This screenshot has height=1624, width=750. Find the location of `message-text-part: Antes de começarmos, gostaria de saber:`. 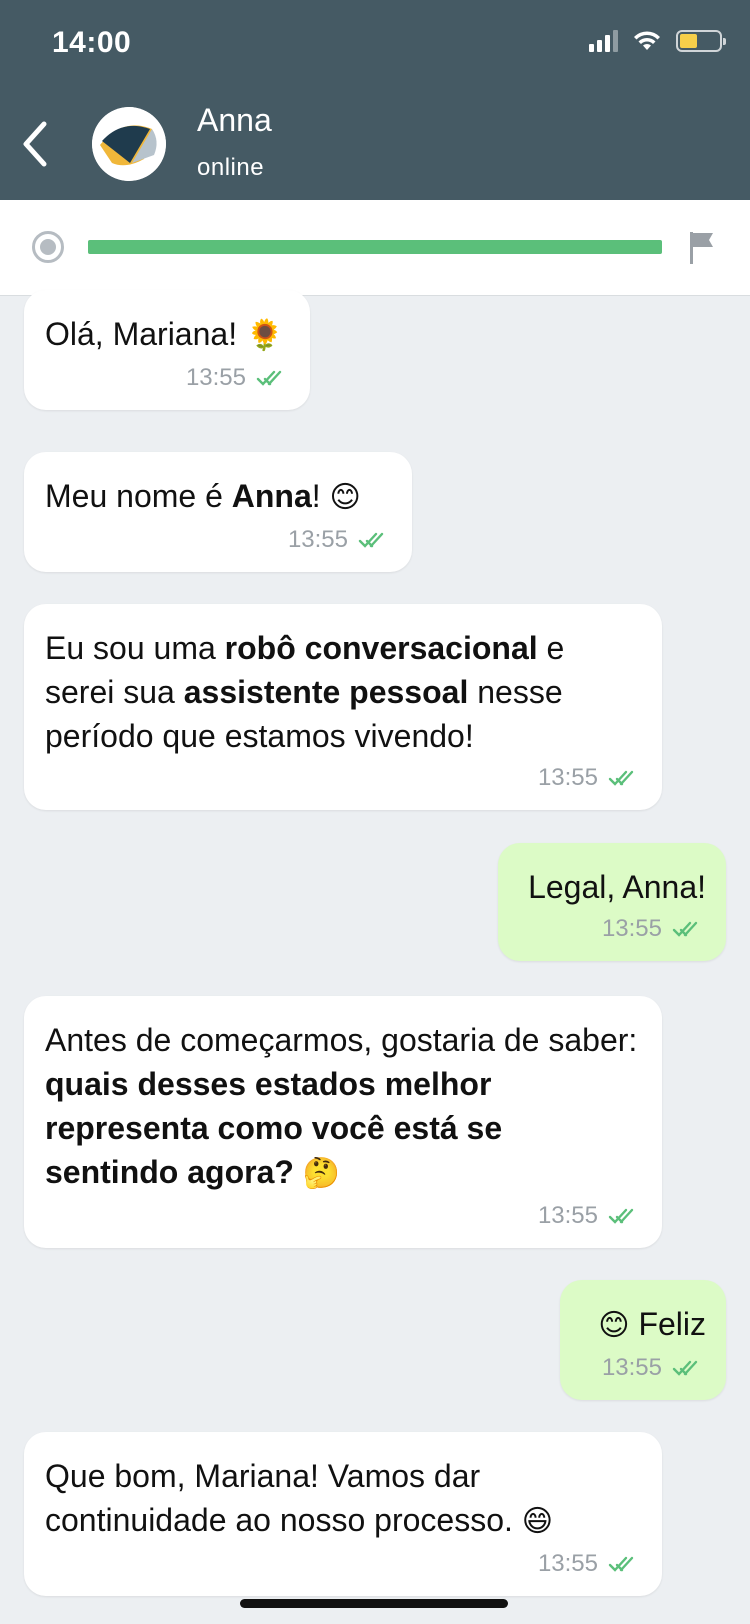

message-text-part: Antes de começarmos, gostaria de saber: is located at coordinates (341, 1040).